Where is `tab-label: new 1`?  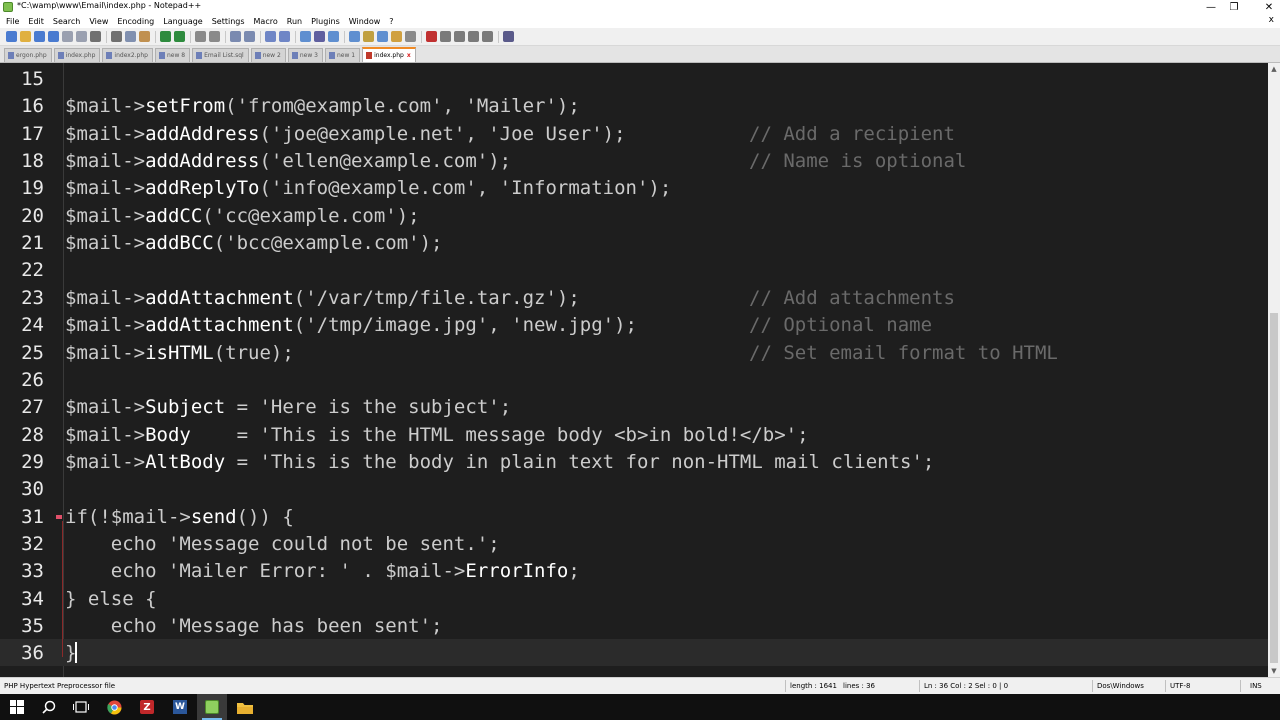
tab-label: new 1 is located at coordinates (346, 55).